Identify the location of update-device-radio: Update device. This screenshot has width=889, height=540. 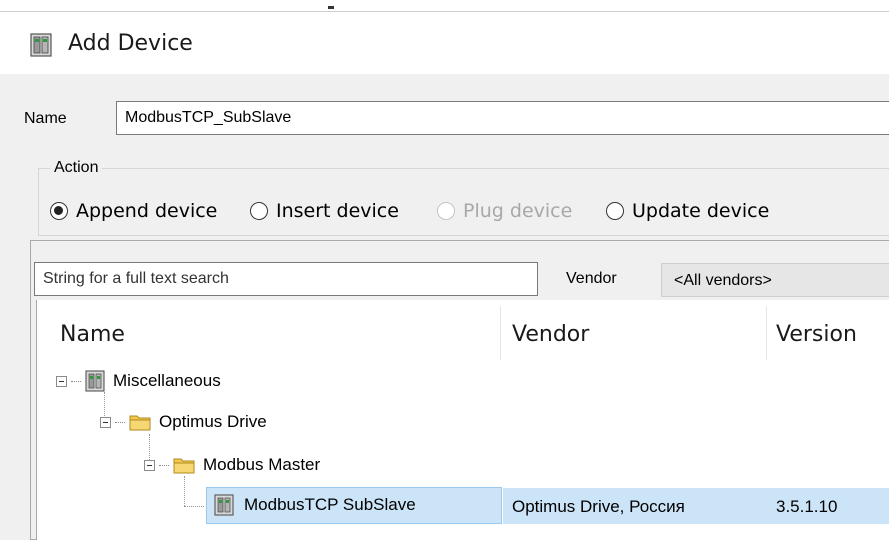
(687, 211).